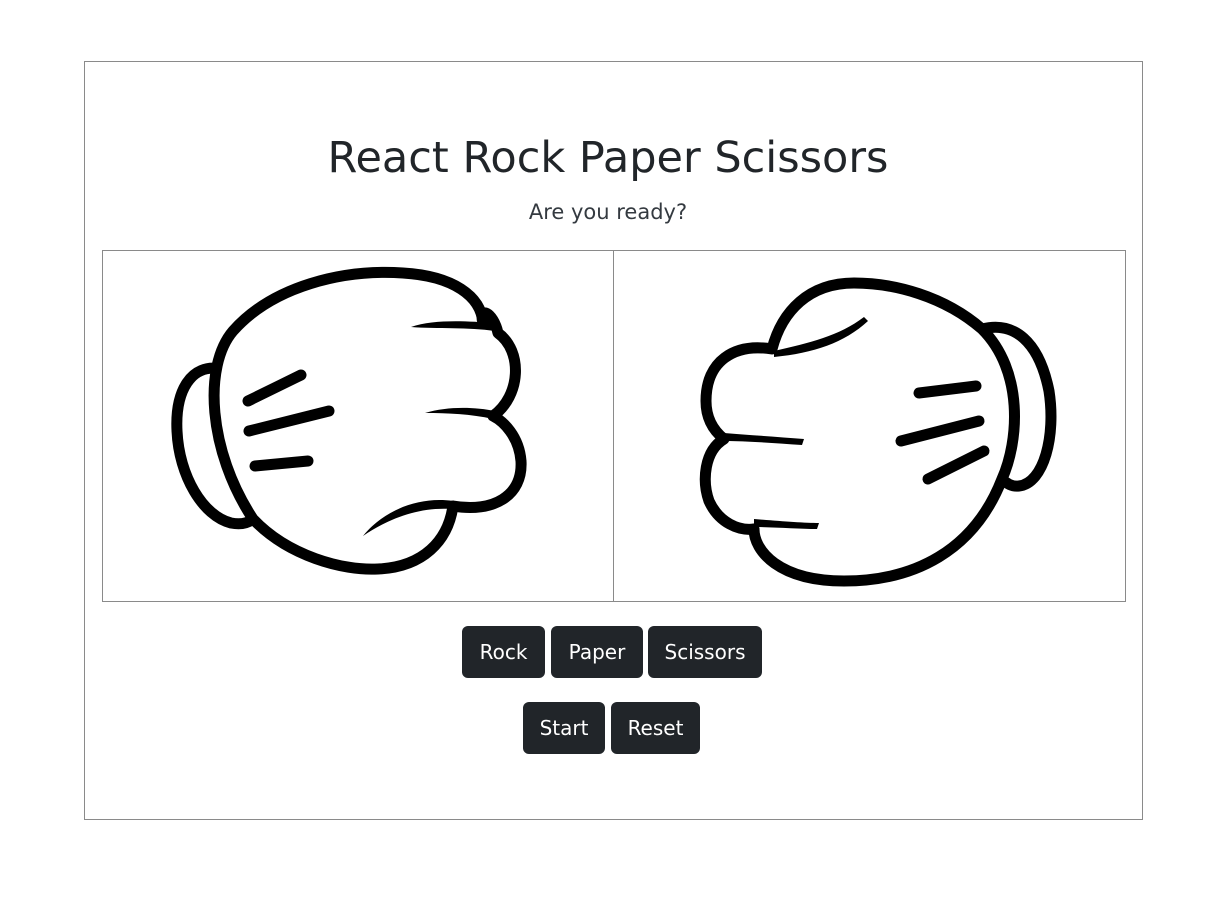 The width and height of the screenshot is (1216, 918). What do you see at coordinates (503, 652) in the screenshot?
I see `rock-button: Rock` at bounding box center [503, 652].